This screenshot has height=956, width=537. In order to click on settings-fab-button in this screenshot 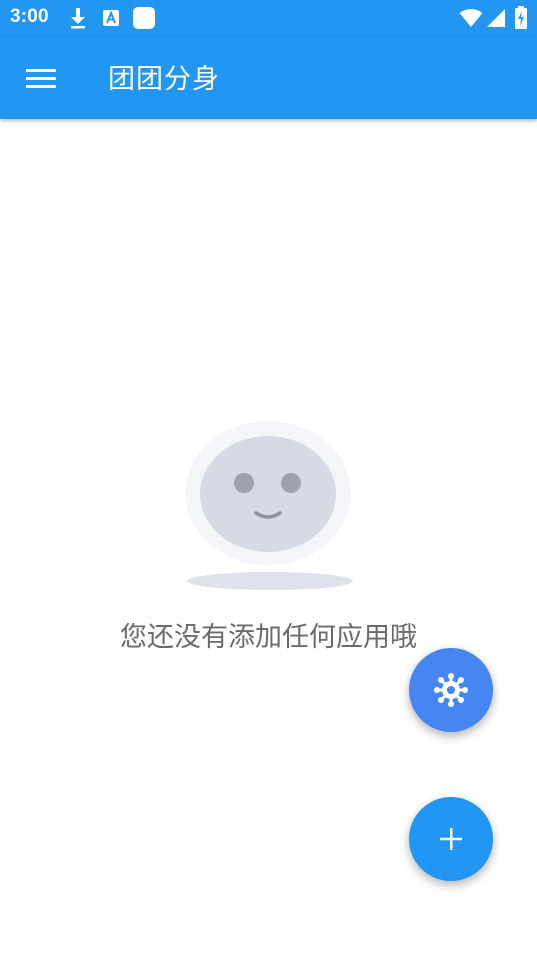, I will do `click(451, 690)`.